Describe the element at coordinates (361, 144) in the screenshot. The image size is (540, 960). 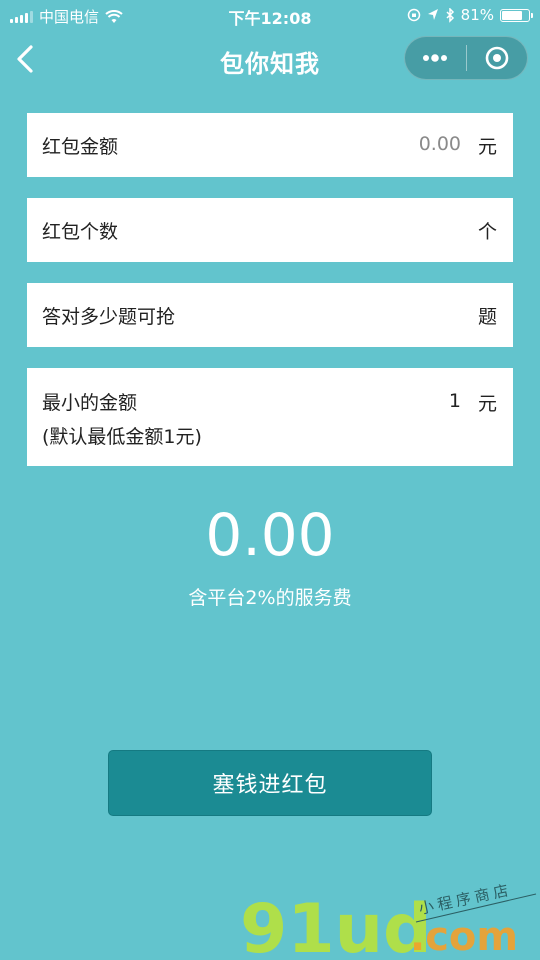
I see `amount-input` at that location.